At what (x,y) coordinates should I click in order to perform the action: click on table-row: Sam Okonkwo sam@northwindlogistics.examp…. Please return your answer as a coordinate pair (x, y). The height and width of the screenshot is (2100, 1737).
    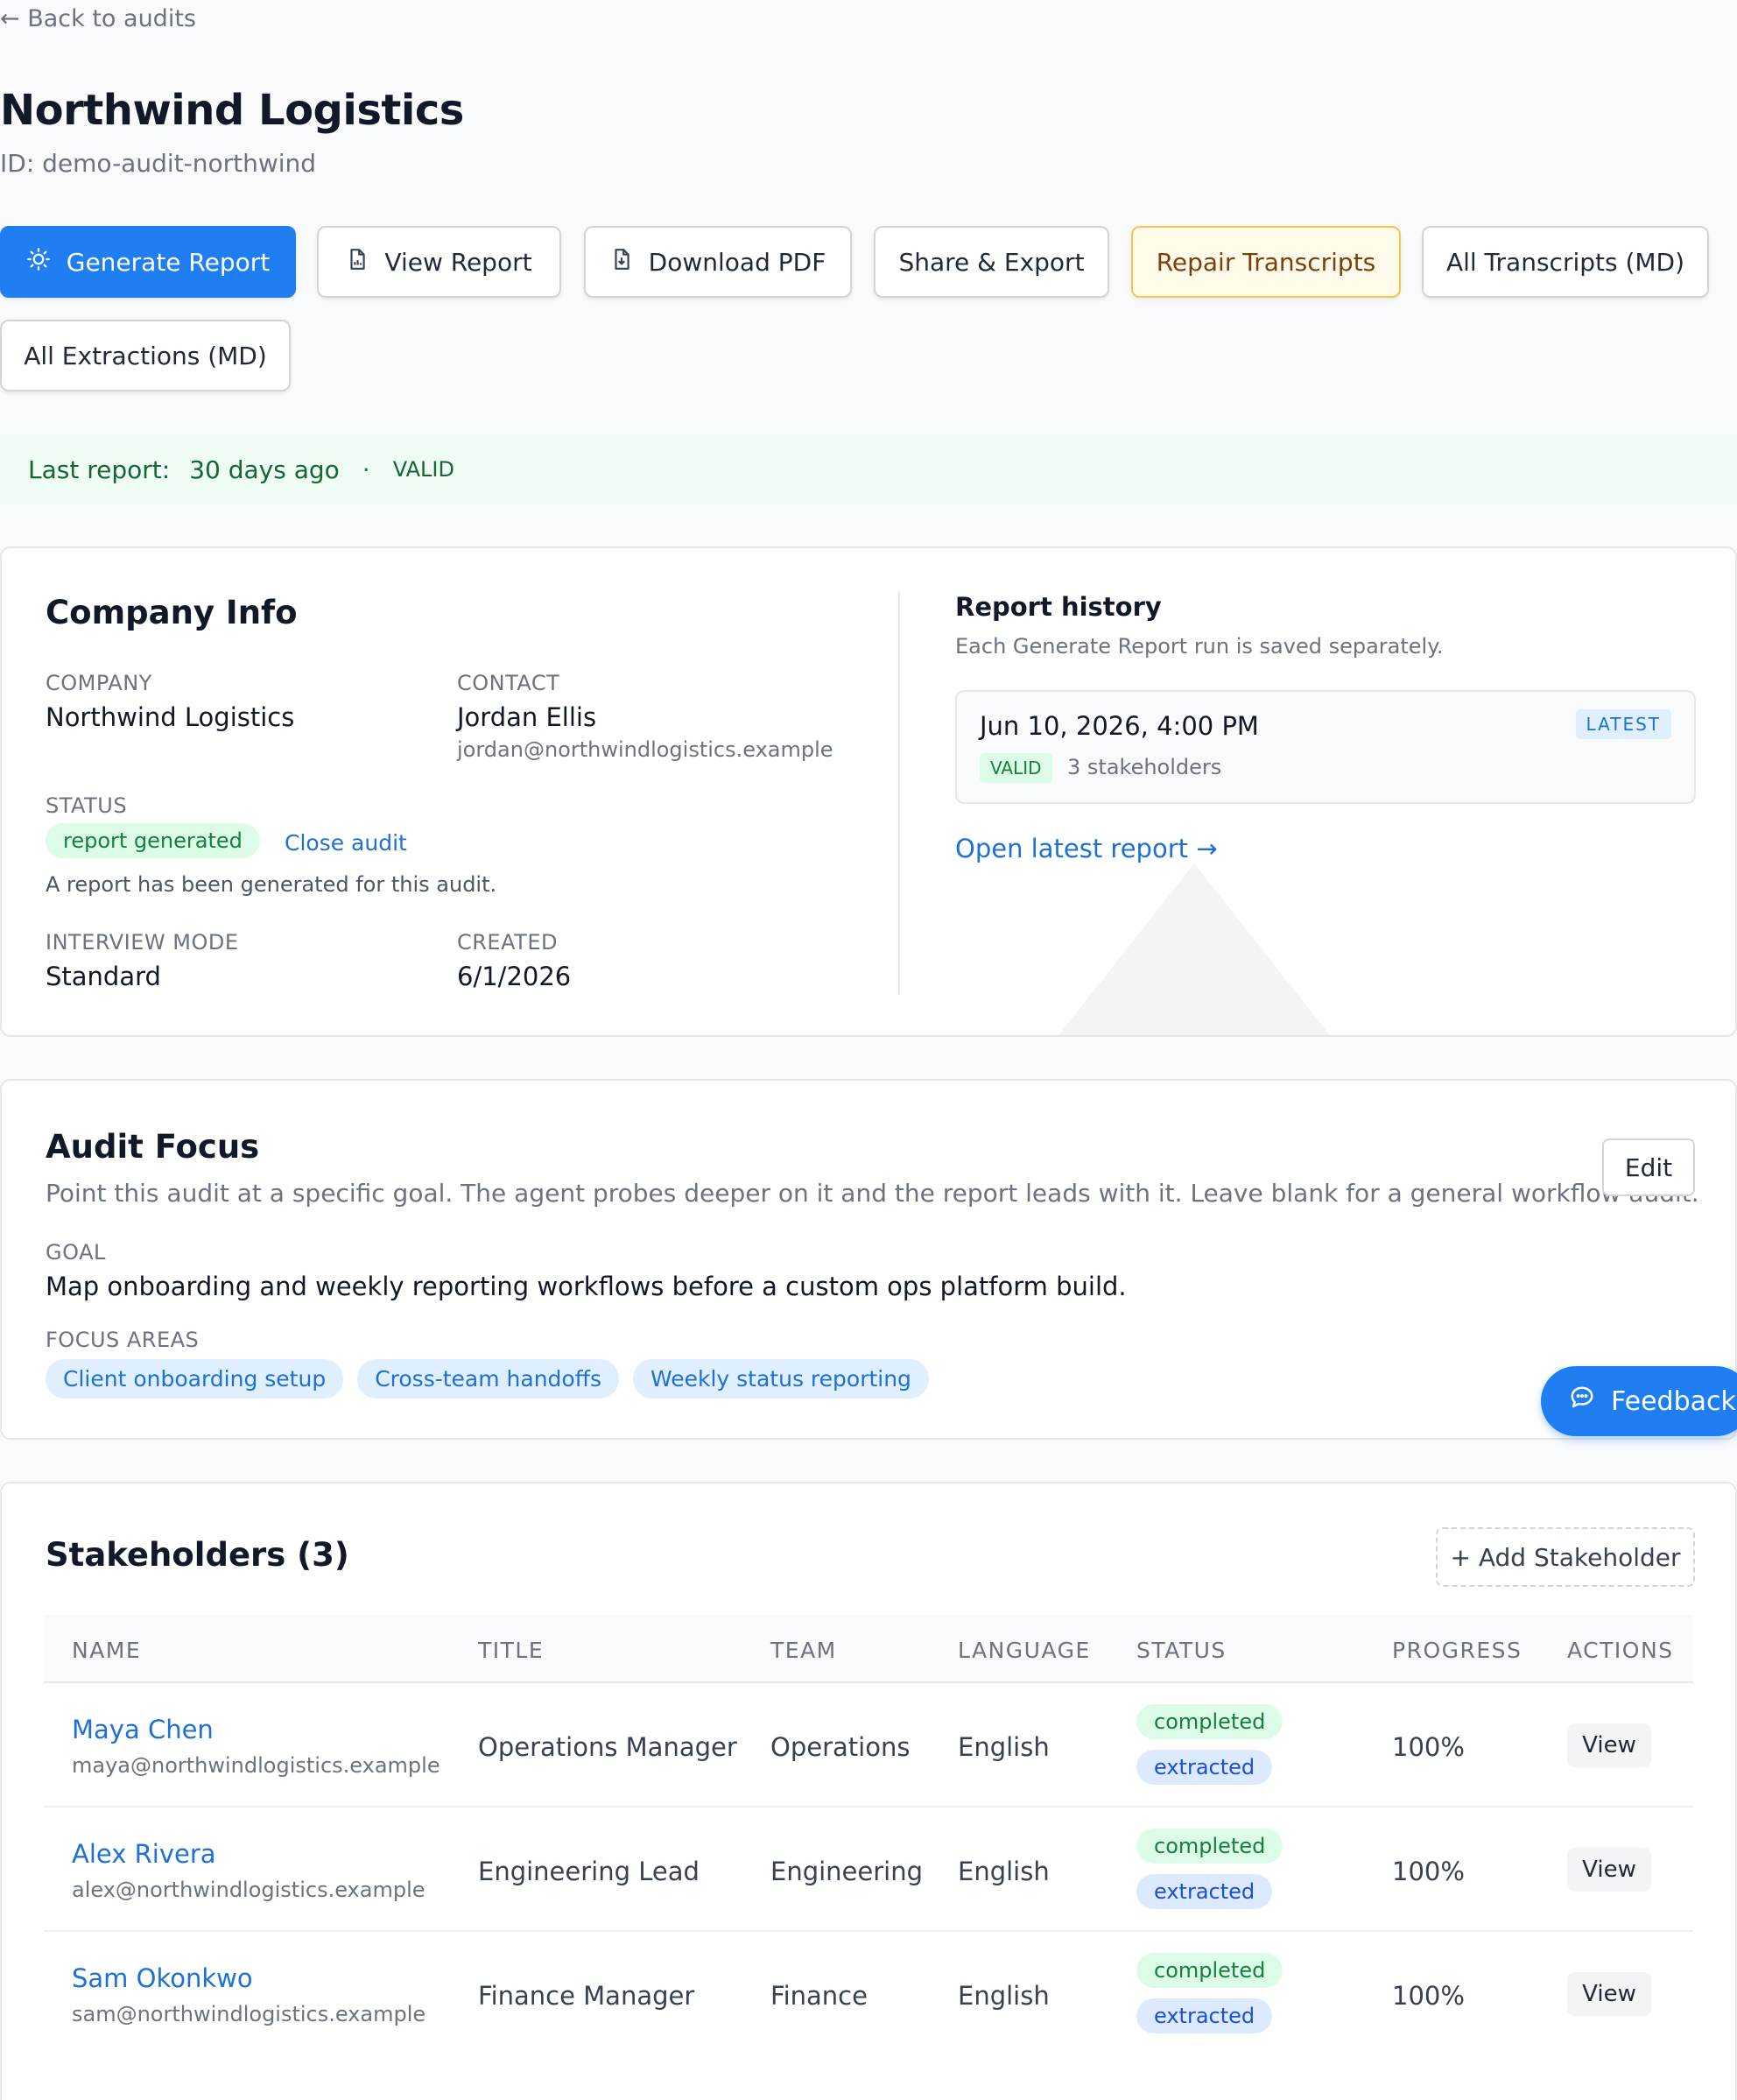
    Looking at the image, I should click on (868, 1994).